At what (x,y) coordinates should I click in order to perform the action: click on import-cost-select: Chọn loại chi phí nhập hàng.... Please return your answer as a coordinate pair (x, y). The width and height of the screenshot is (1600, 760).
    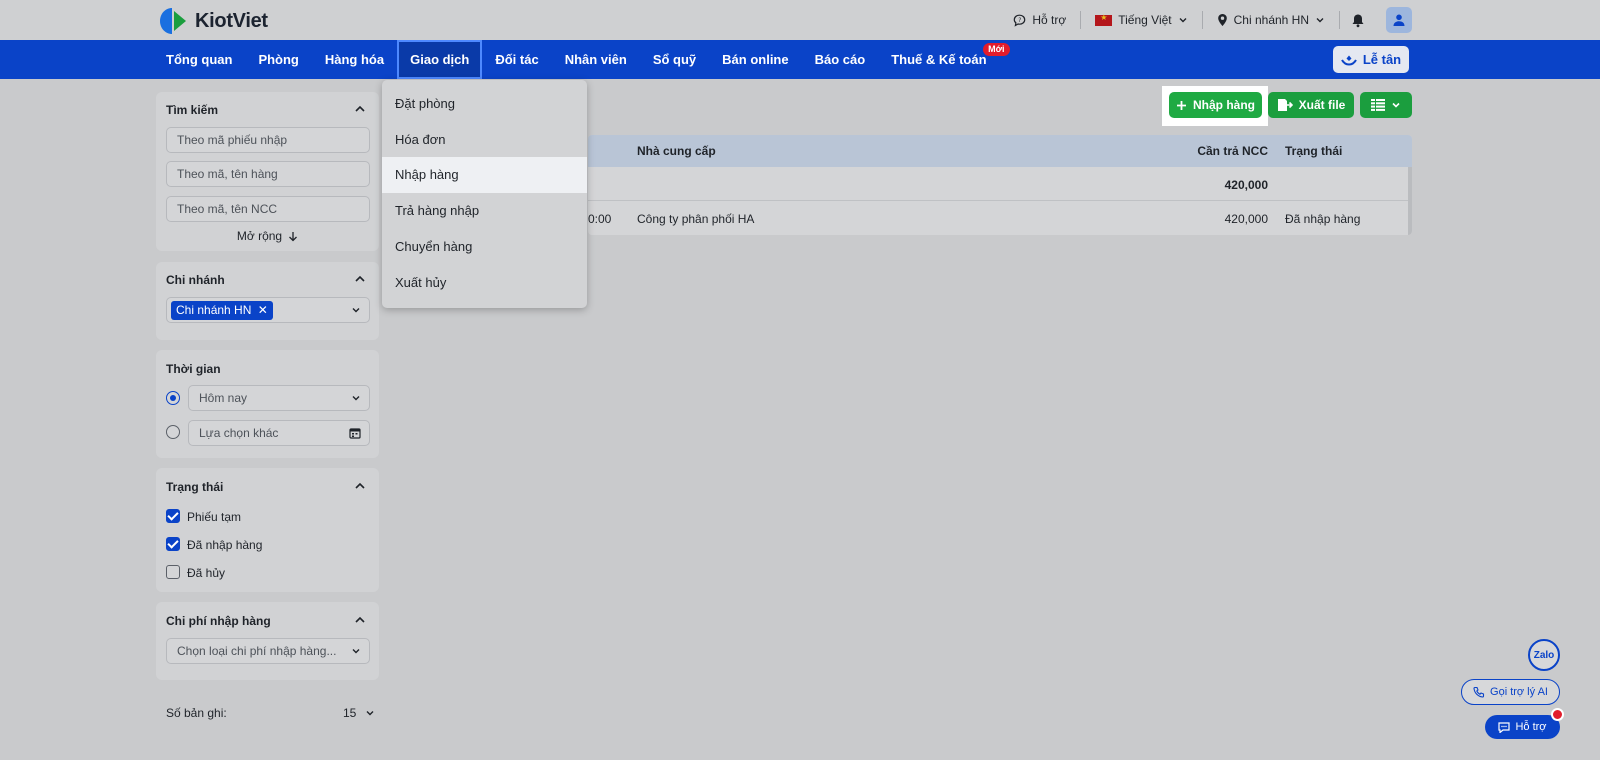
    Looking at the image, I should click on (268, 651).